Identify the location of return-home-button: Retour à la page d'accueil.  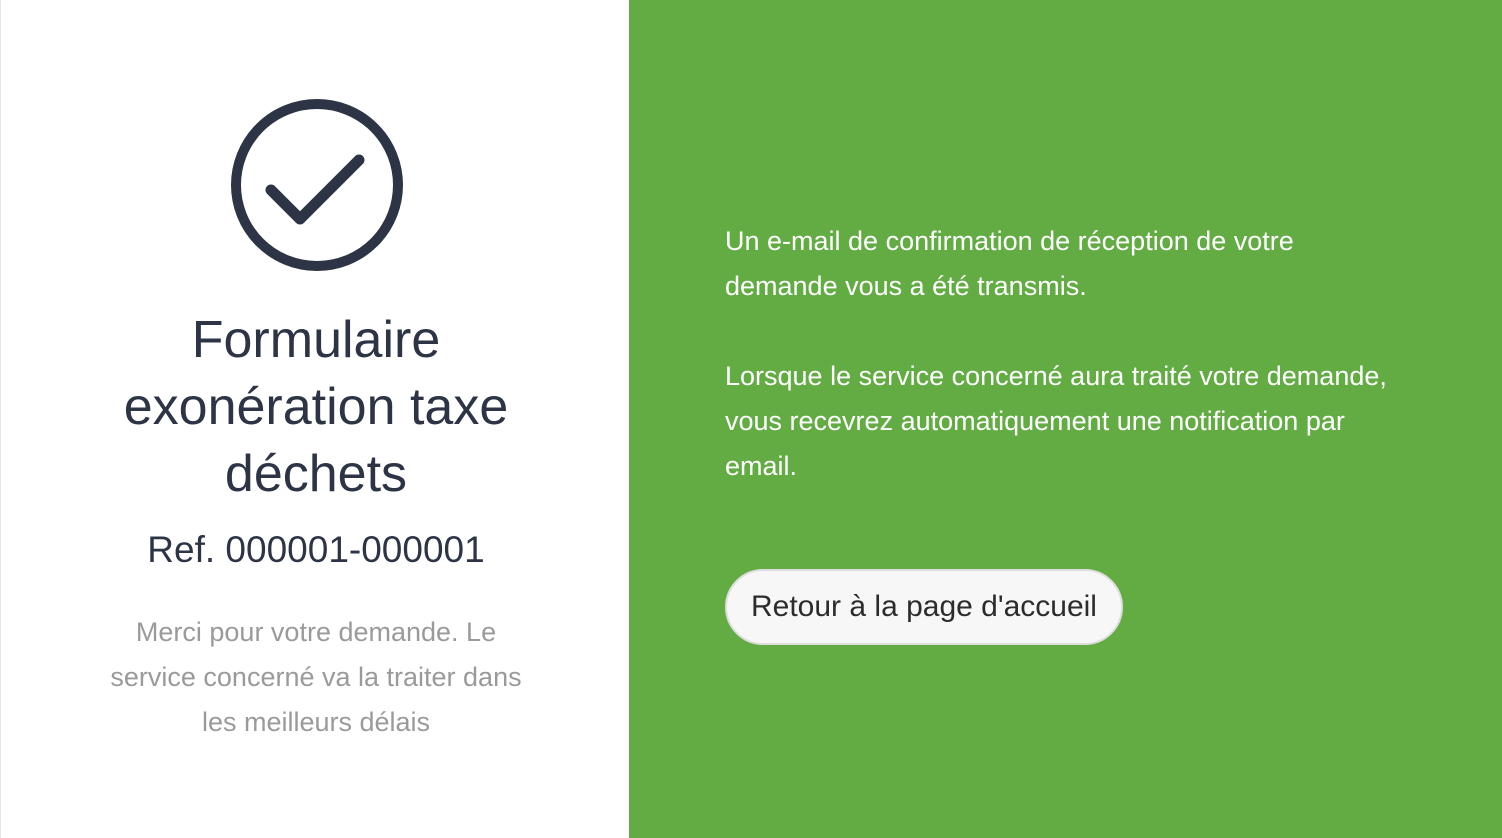
(924, 607).